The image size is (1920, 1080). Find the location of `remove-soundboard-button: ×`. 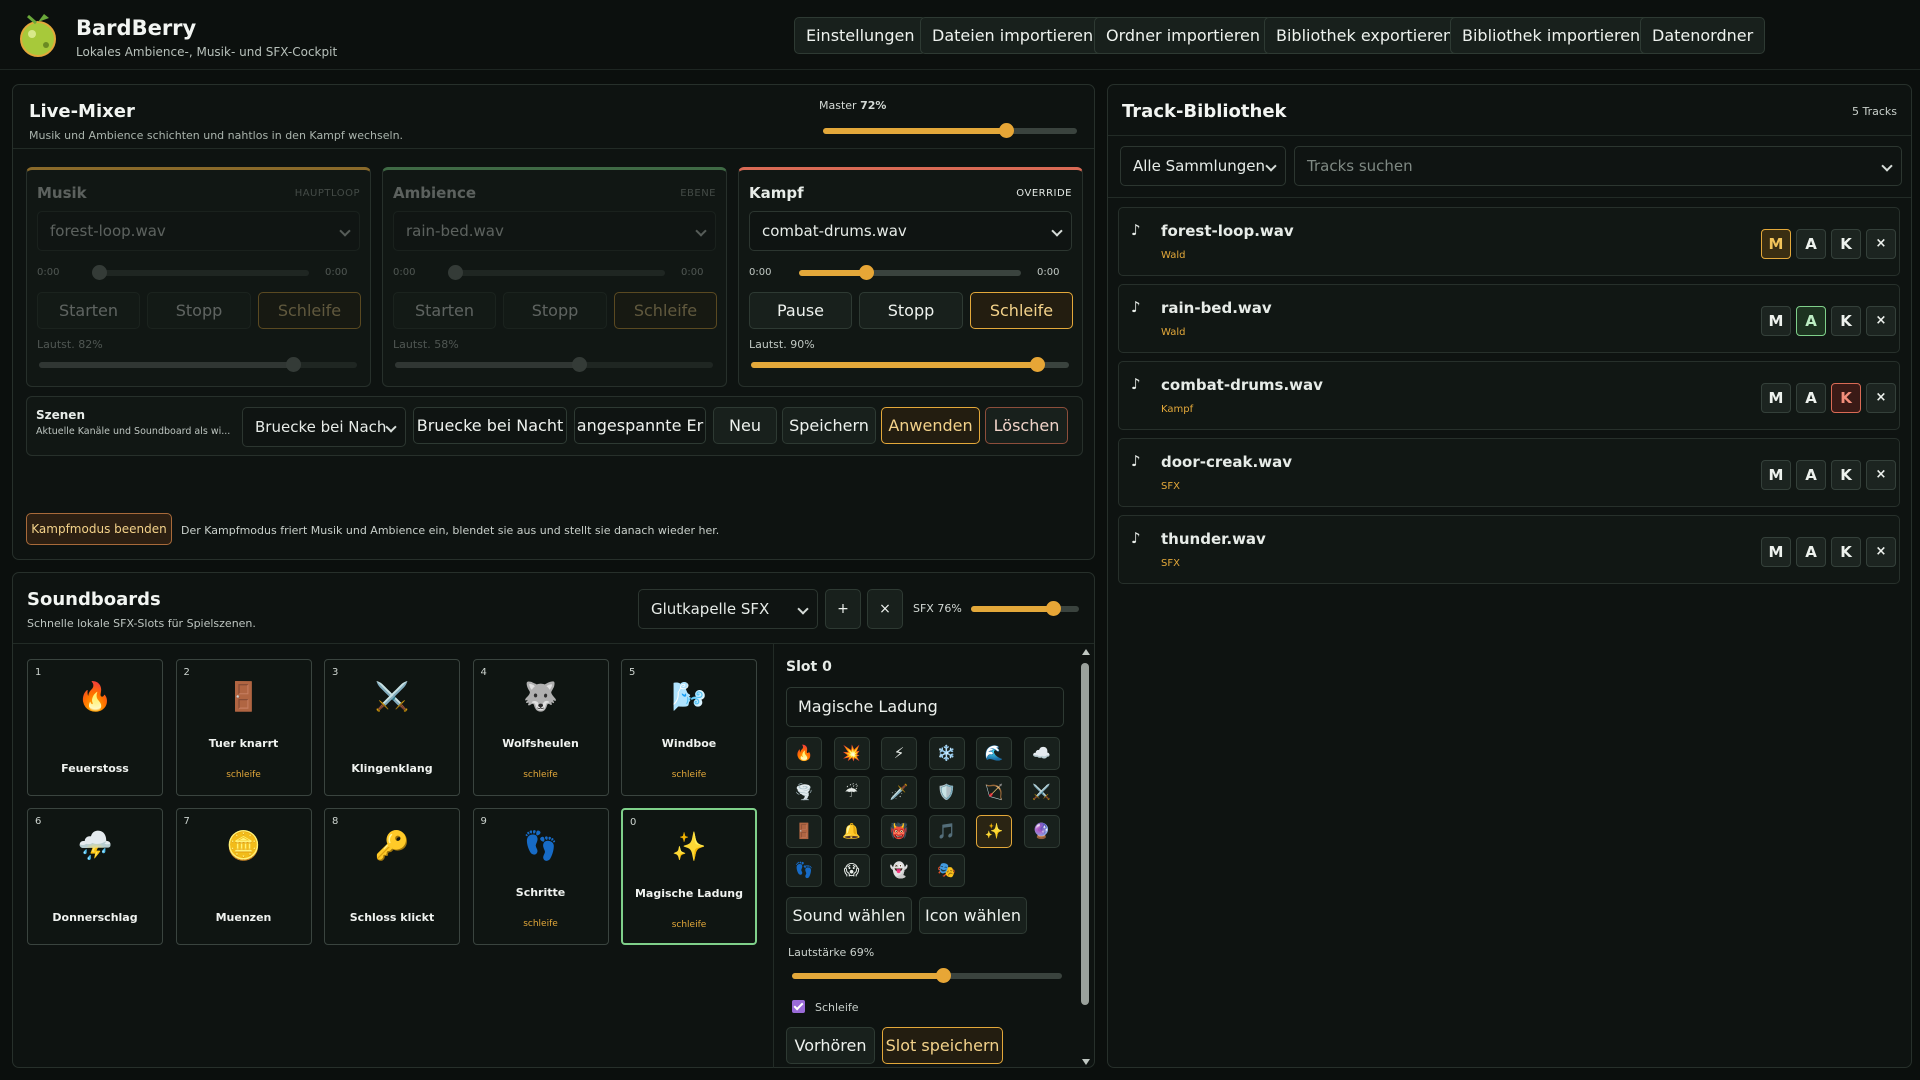

remove-soundboard-button: × is located at coordinates (885, 609).